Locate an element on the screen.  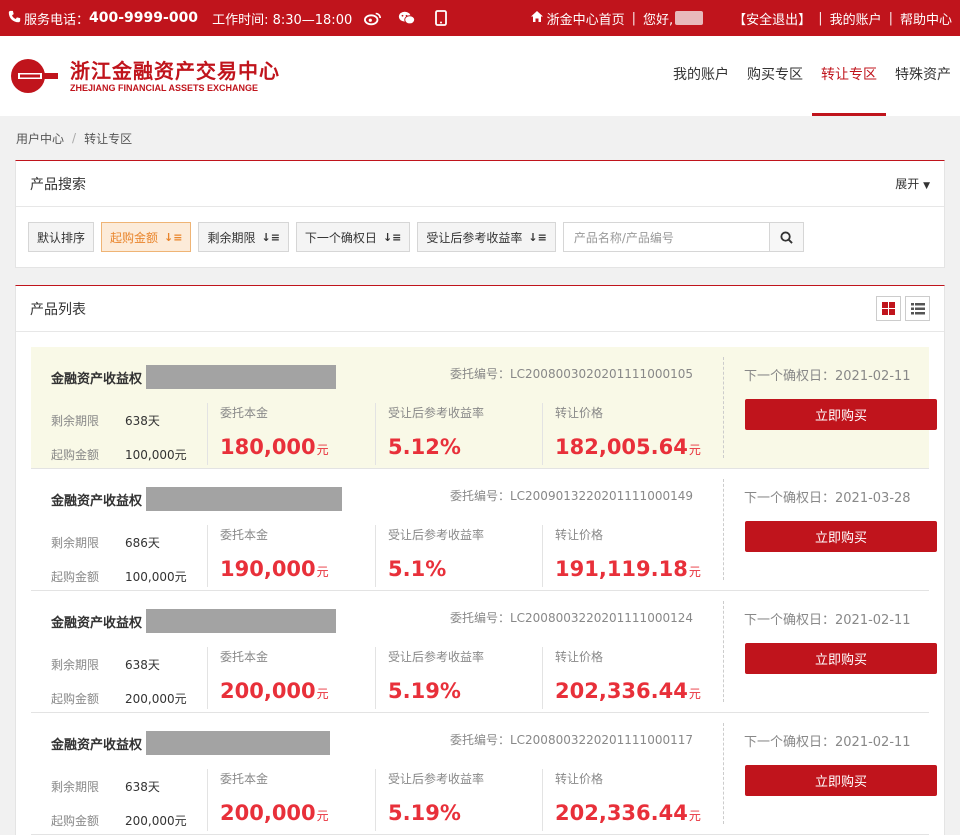
phone-icon is located at coordinates (14, 18).